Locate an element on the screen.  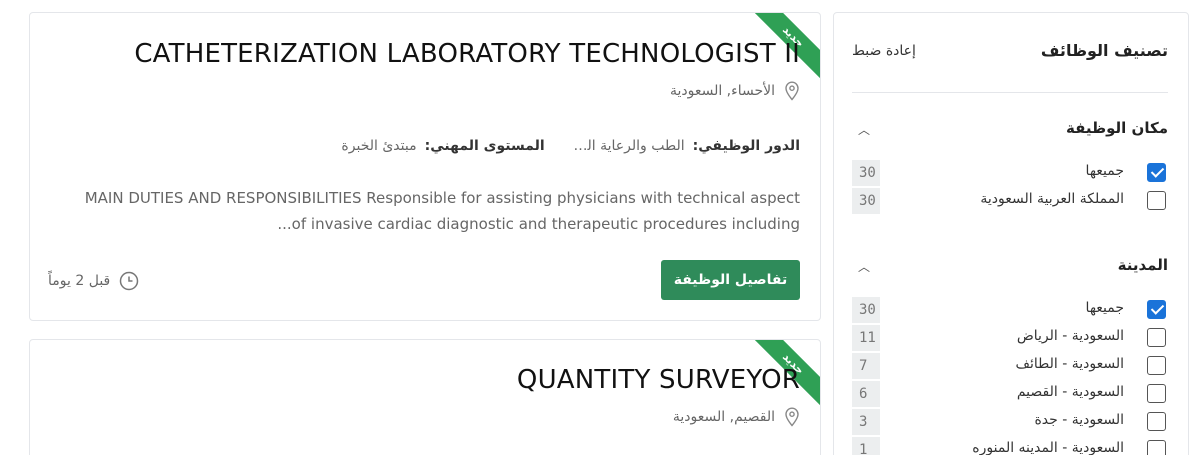
filter-option-label: السعودية - المدينه المنوره is located at coordinates (1048, 447).